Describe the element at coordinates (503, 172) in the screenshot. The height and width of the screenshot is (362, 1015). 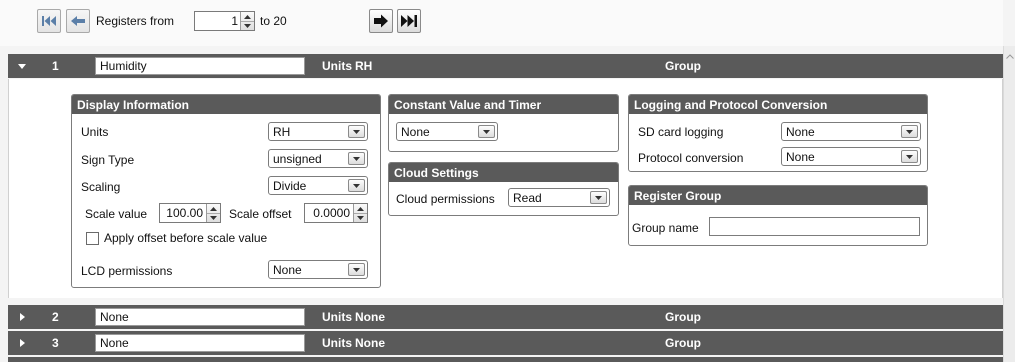
I see `cloud-settings-title: Cloud Settings` at that location.